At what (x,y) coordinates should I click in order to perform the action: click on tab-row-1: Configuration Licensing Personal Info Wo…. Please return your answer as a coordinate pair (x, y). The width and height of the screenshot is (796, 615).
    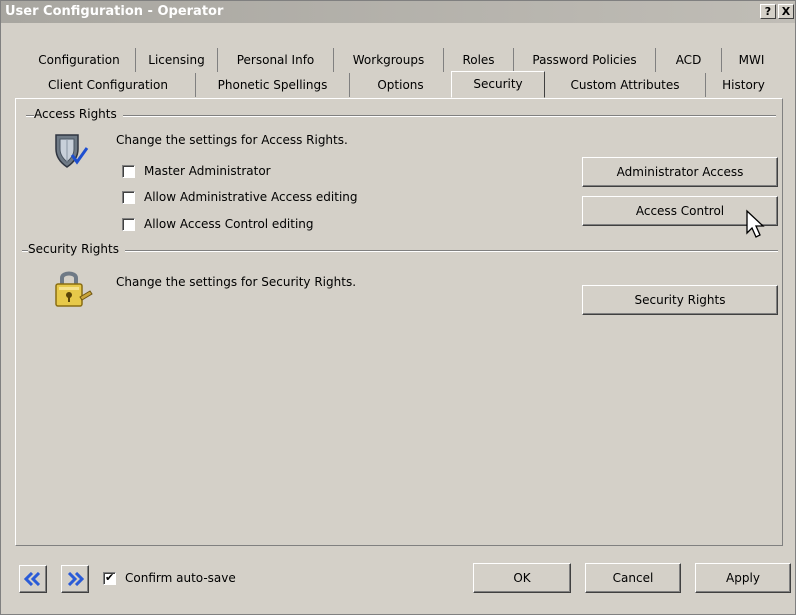
    Looking at the image, I should click on (399, 60).